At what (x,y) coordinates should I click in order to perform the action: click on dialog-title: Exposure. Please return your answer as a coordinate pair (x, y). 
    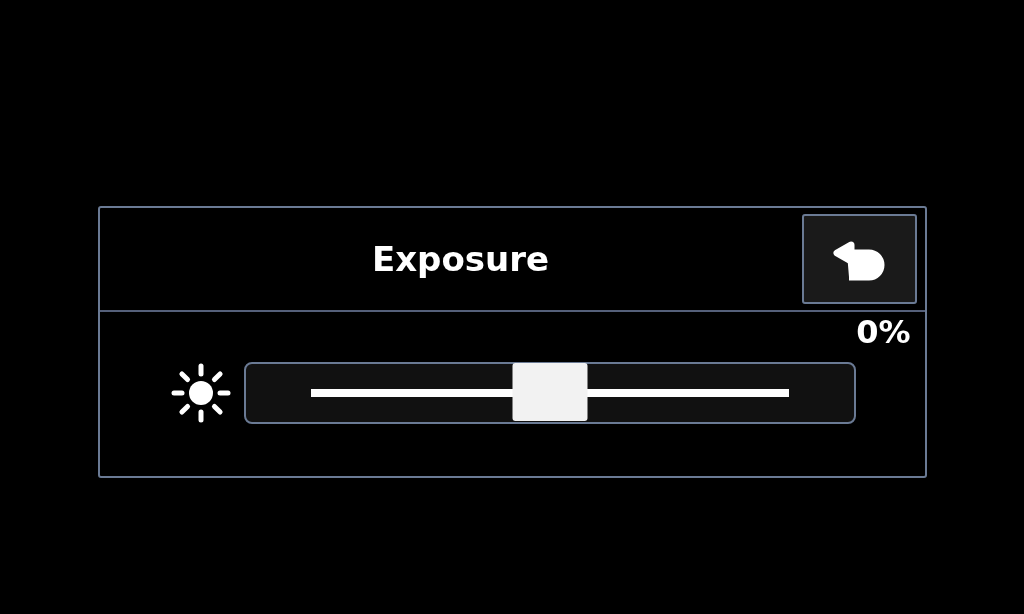
    Looking at the image, I should click on (460, 259).